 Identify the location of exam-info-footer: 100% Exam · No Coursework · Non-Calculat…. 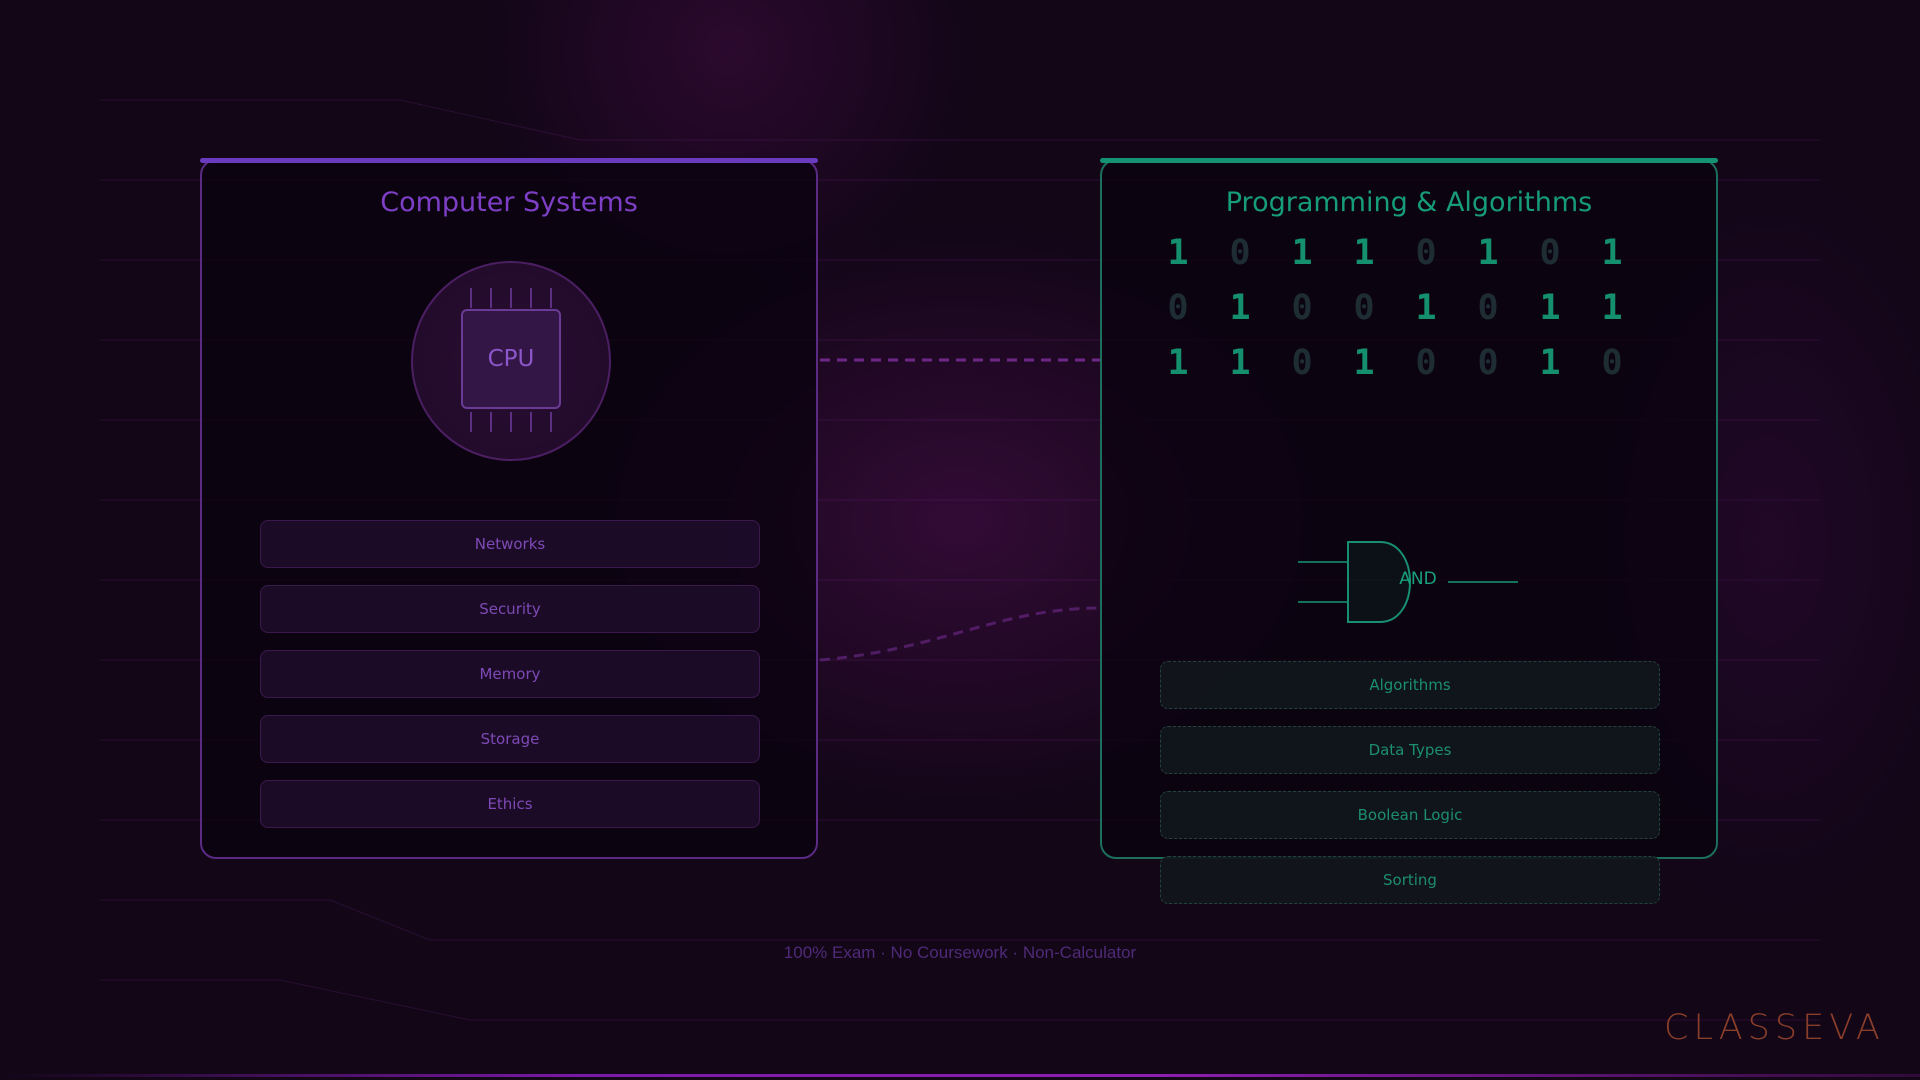
(960, 952).